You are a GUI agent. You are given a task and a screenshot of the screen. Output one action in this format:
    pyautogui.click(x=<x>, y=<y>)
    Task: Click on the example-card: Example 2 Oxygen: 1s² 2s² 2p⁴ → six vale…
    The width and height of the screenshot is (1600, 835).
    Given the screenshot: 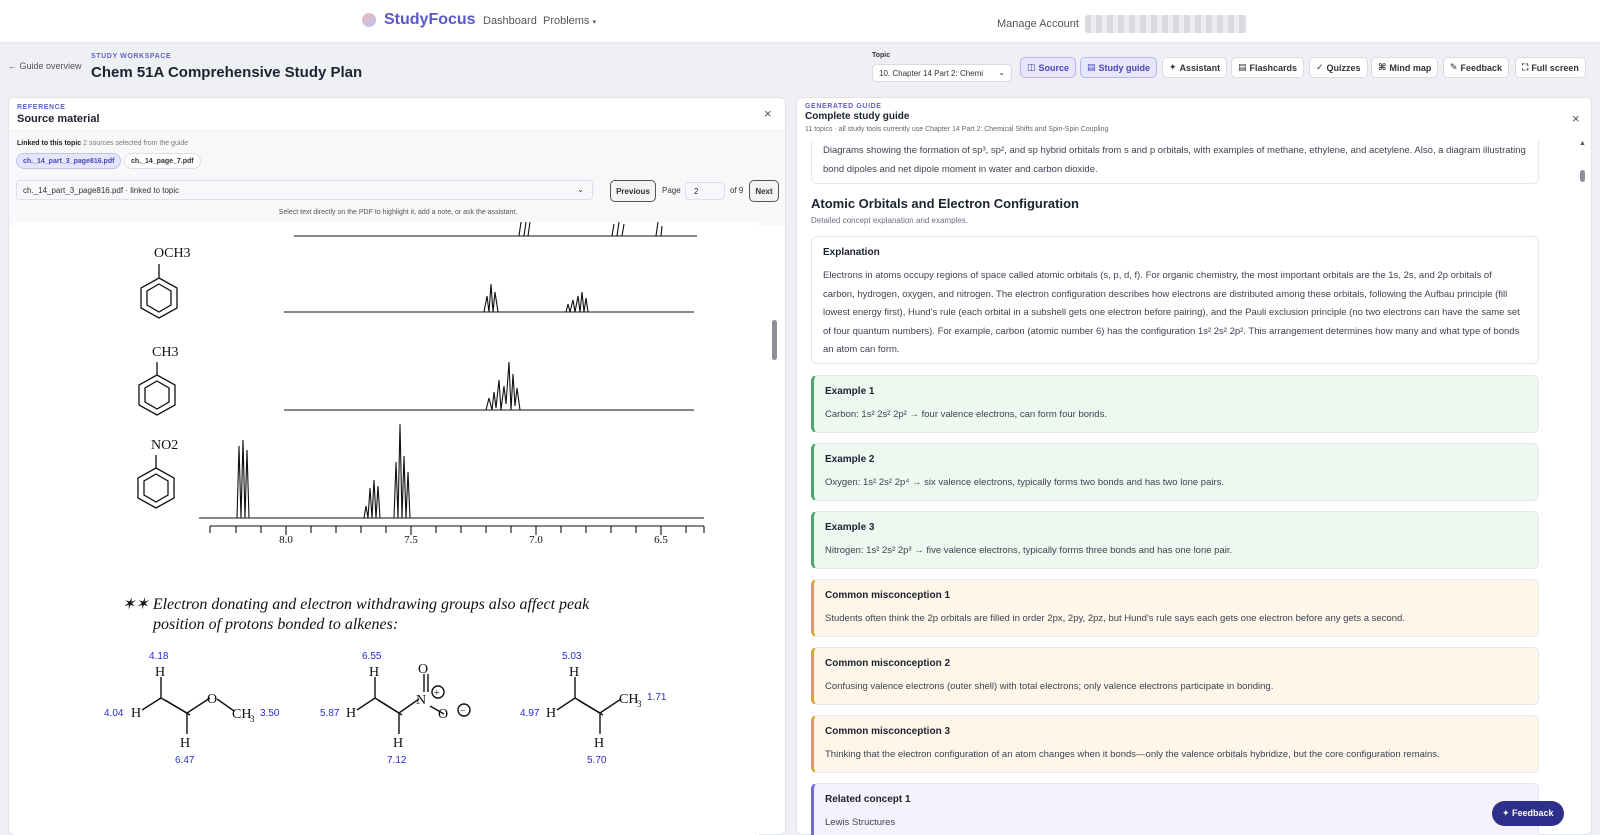 What is the action you would take?
    pyautogui.click(x=1175, y=472)
    